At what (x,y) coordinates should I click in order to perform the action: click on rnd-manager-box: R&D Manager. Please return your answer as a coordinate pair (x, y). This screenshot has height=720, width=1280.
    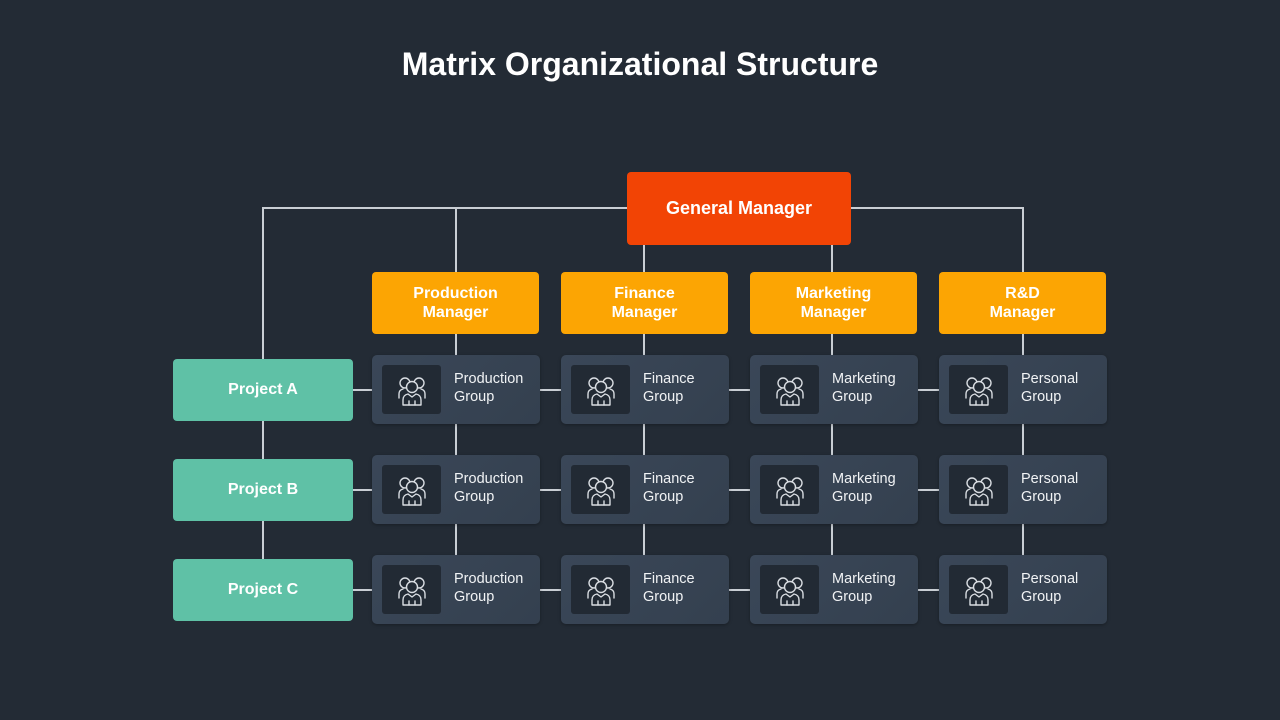
    Looking at the image, I should click on (1022, 303).